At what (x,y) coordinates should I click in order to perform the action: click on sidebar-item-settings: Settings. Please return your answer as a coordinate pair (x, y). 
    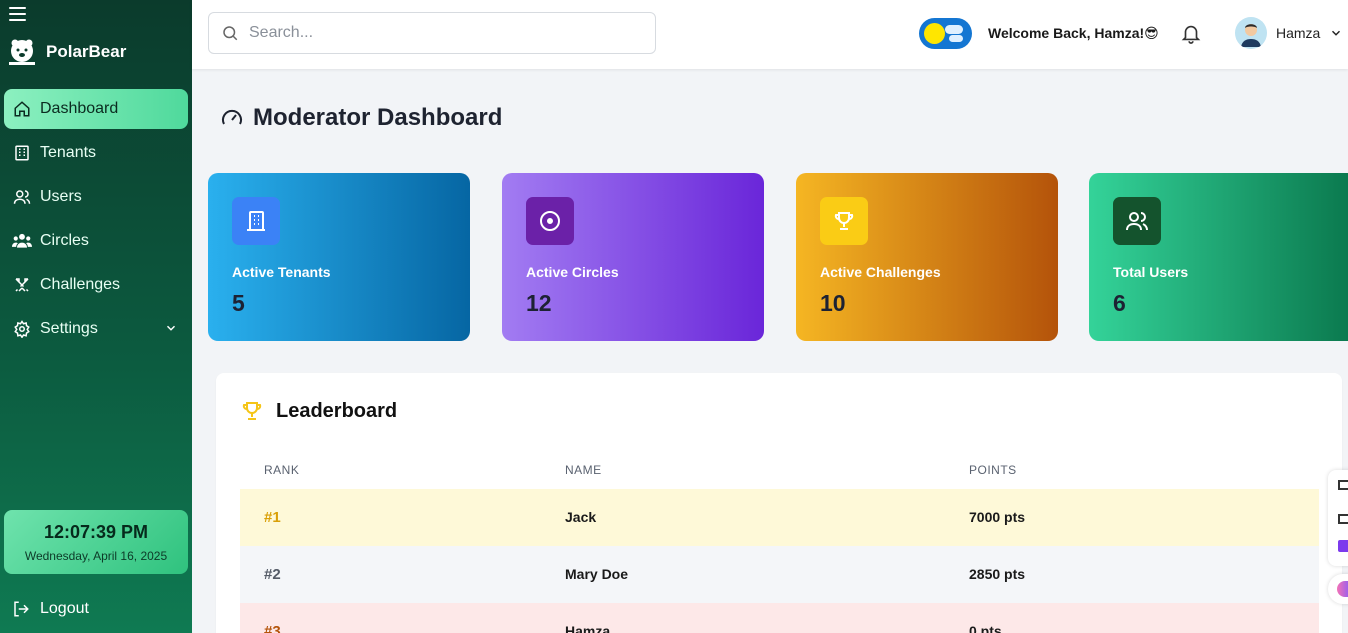
    Looking at the image, I should click on (96, 329).